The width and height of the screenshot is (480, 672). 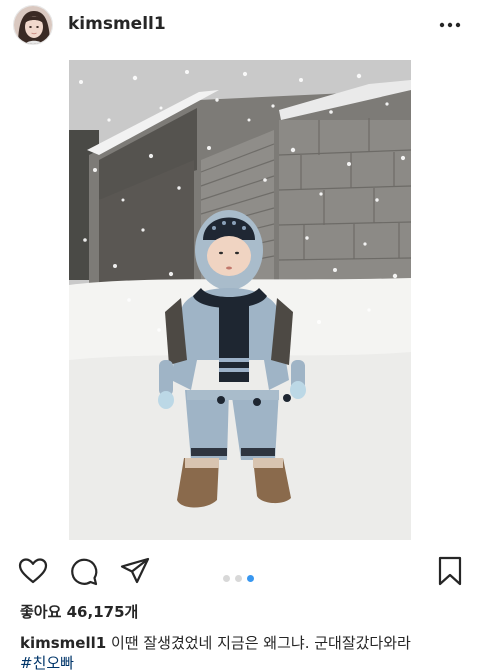 I want to click on comment-icon, so click(x=84, y=571).